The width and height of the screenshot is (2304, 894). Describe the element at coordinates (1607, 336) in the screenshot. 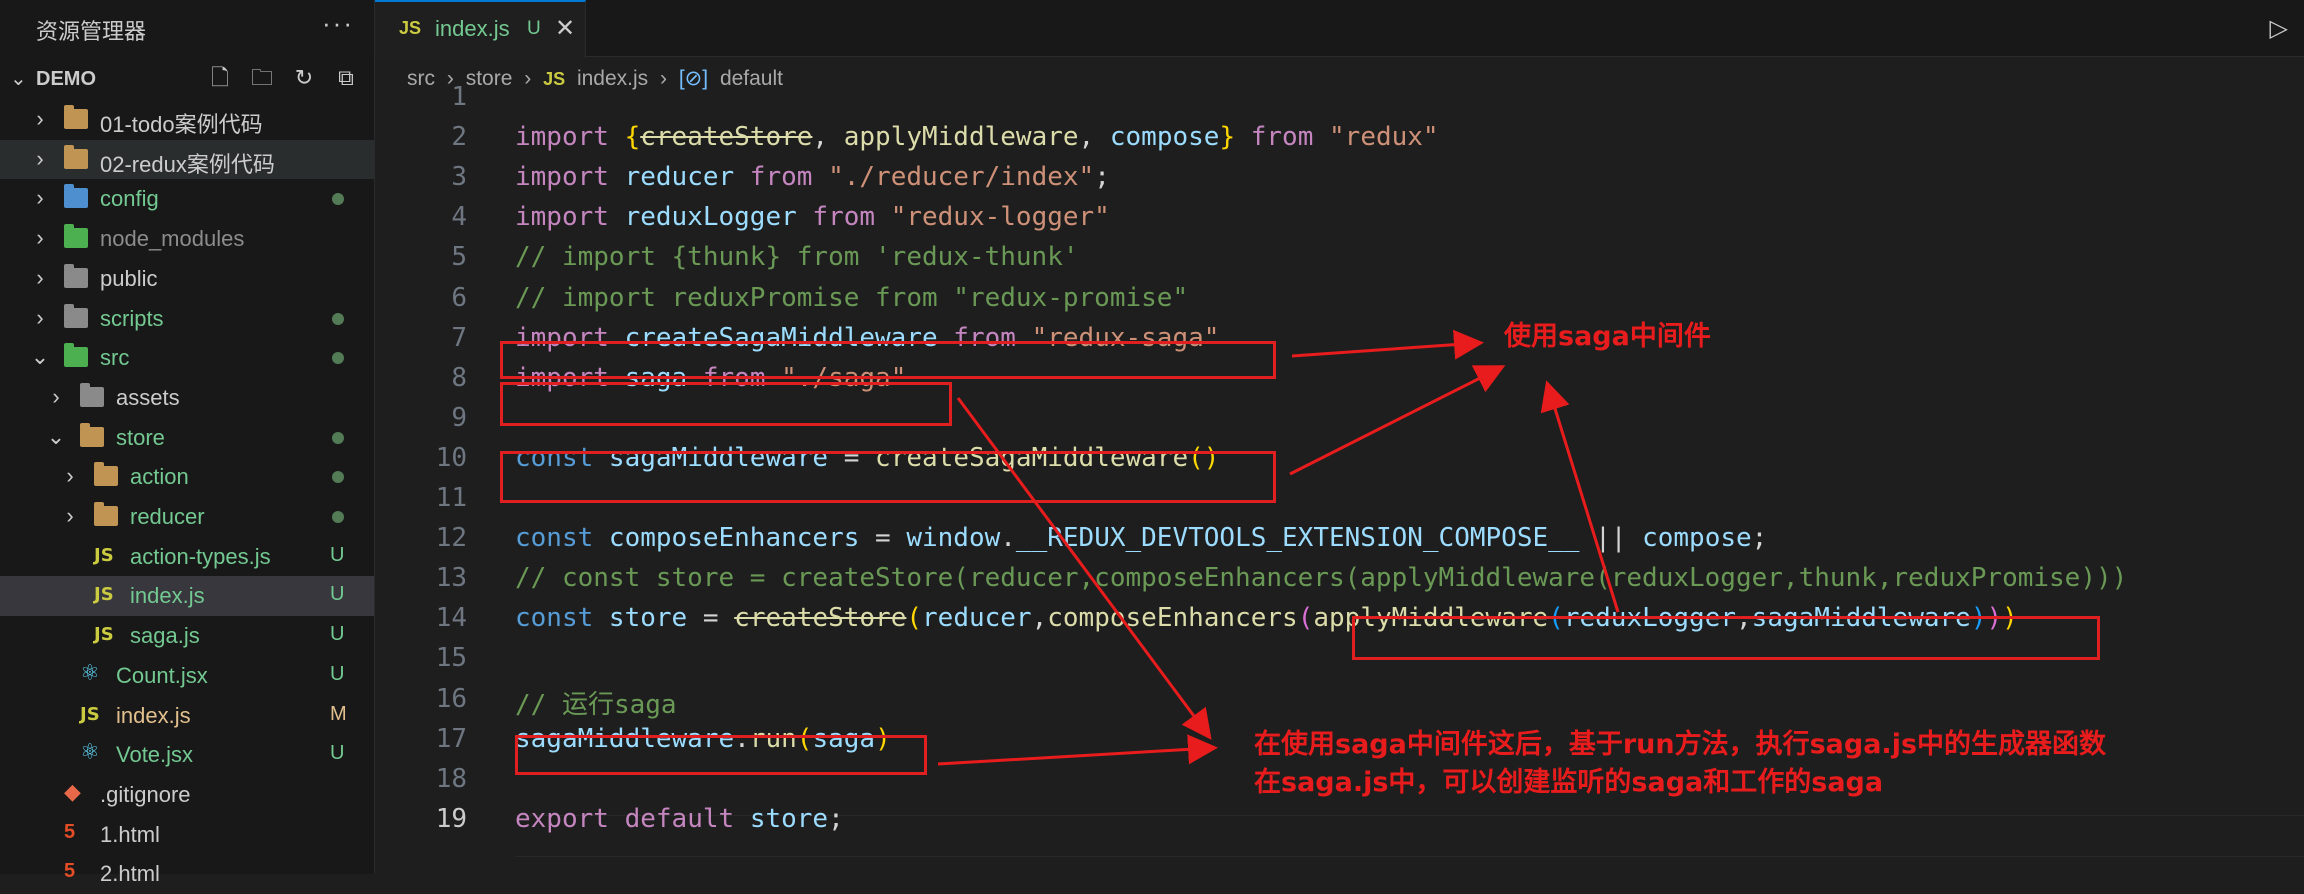

I see `annotation-use-saga: 使用saga中间件` at that location.